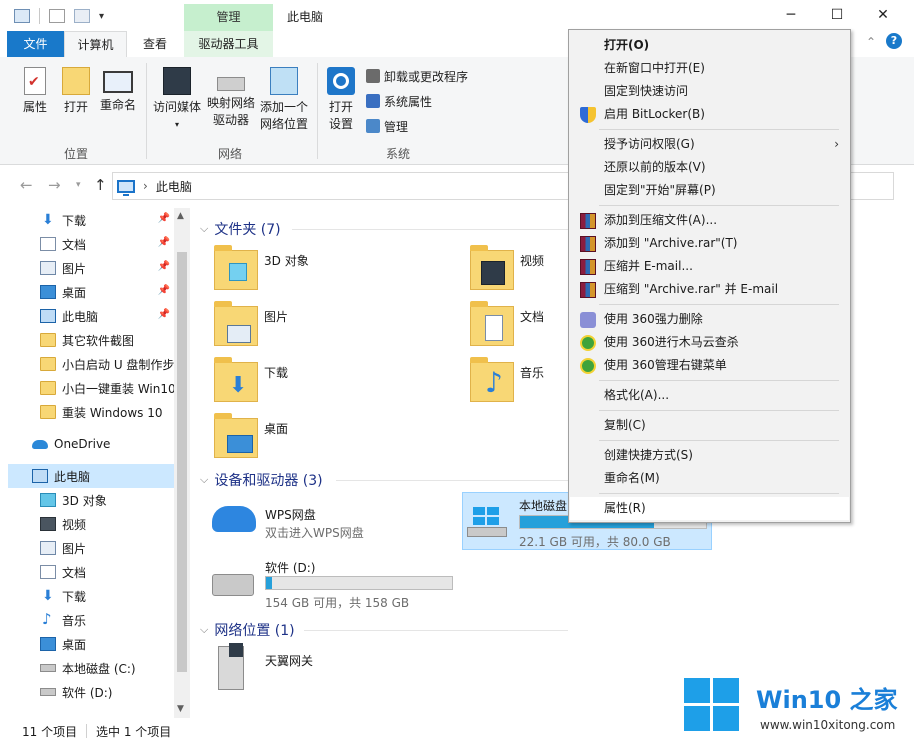 The height and width of the screenshot is (750, 914). Describe the element at coordinates (709, 342) in the screenshot. I see `menu-item-360-scan: 使用 360进行木马云查杀` at that location.